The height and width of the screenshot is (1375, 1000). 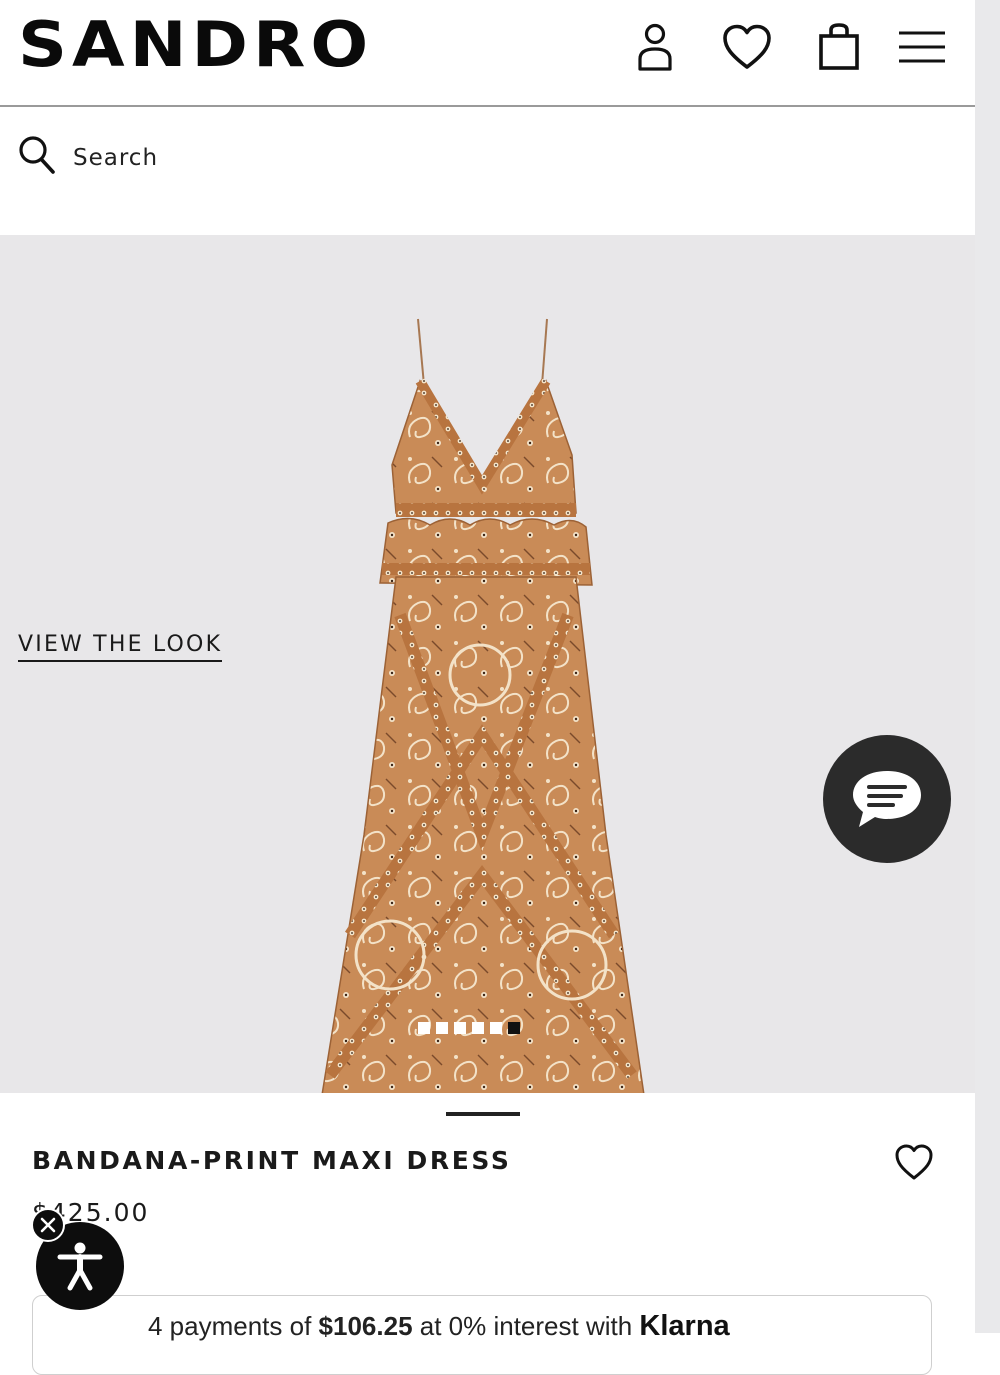 I want to click on wishlist-icon, so click(x=747, y=46).